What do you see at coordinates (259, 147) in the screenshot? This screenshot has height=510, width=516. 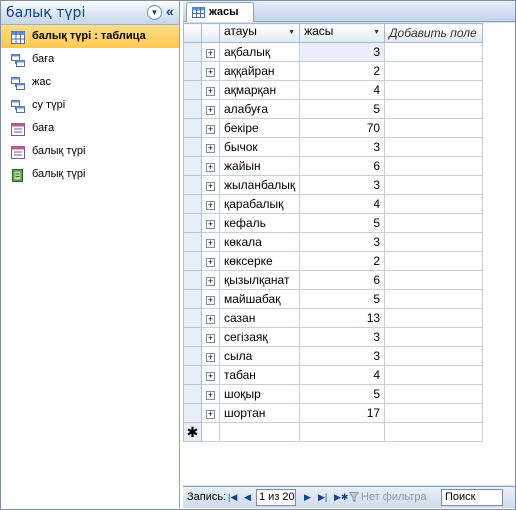 I see `cell-name: бычок` at bounding box center [259, 147].